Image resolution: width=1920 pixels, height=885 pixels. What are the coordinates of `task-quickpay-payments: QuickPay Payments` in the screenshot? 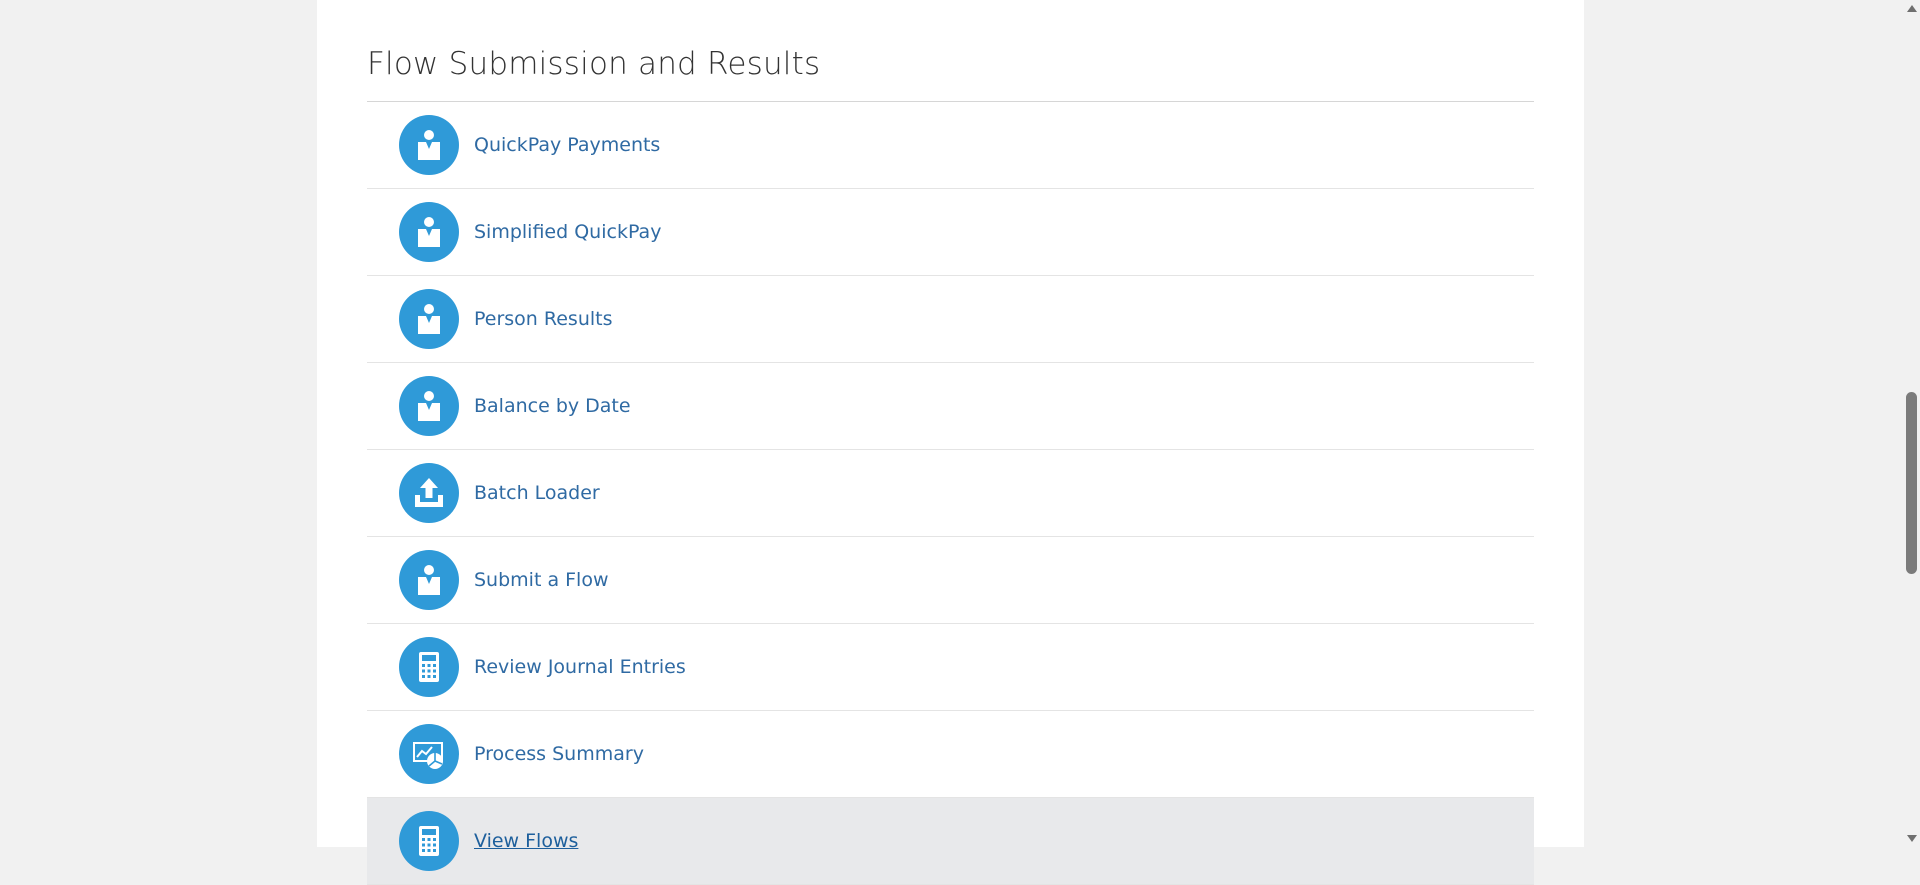 It's located at (950, 145).